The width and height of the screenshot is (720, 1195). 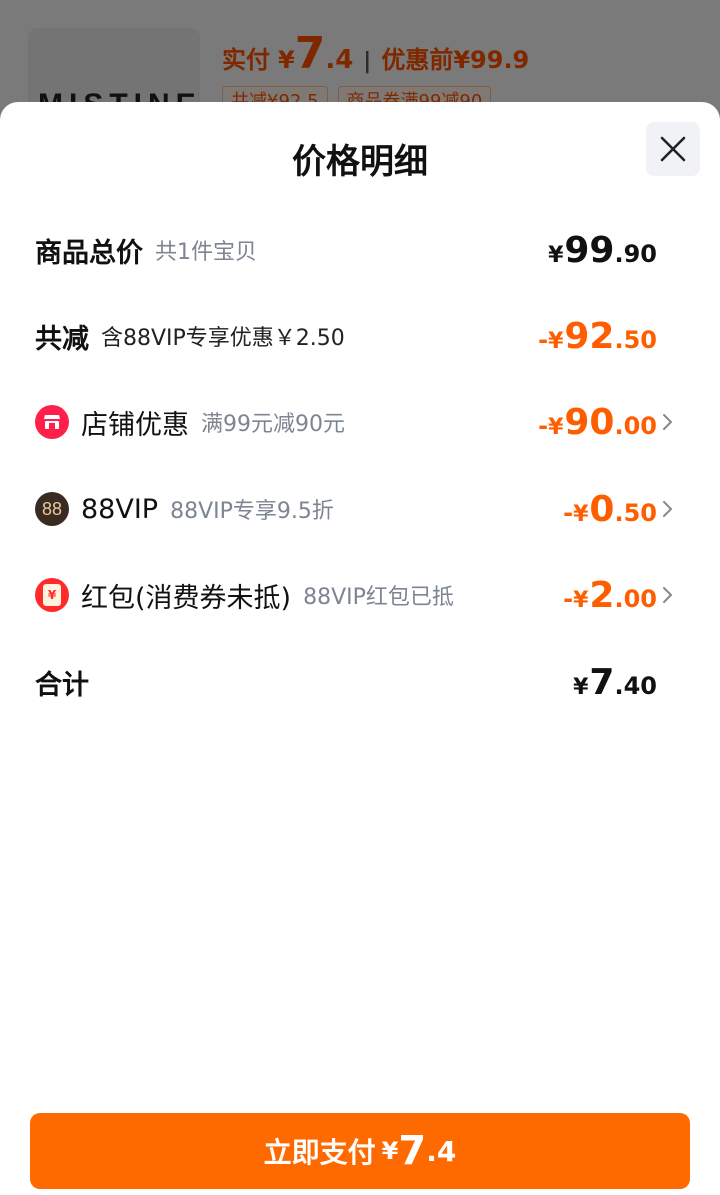 I want to click on red-packet-icon: ¥, so click(x=52, y=595).